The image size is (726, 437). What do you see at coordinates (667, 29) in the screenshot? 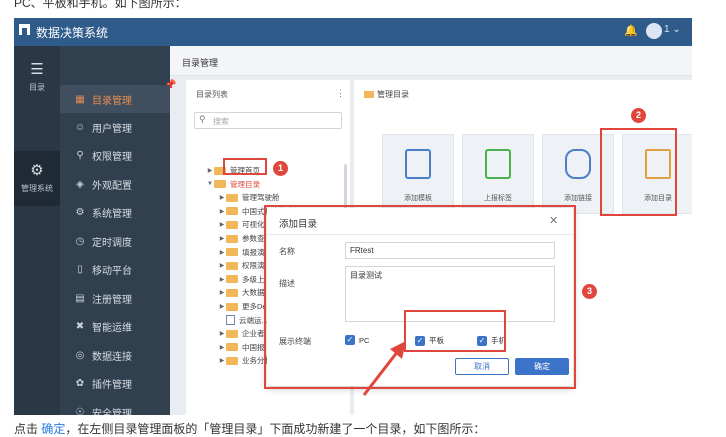
I see `user-name: 1` at bounding box center [667, 29].